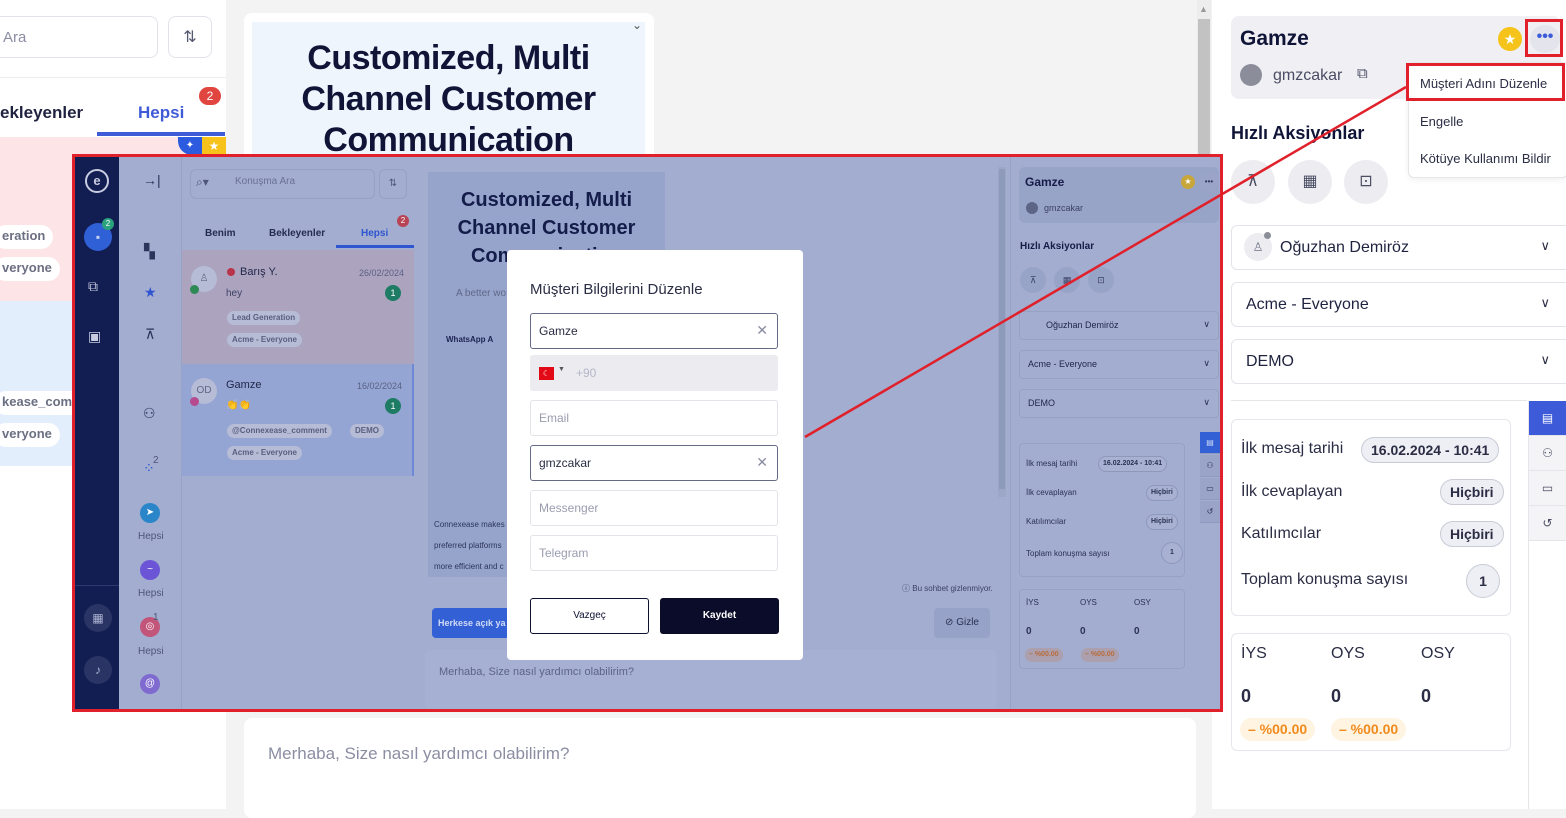 Image resolution: width=1566 pixels, height=818 pixels. What do you see at coordinates (152, 180) in the screenshot?
I see `collapse-icon: →|` at bounding box center [152, 180].